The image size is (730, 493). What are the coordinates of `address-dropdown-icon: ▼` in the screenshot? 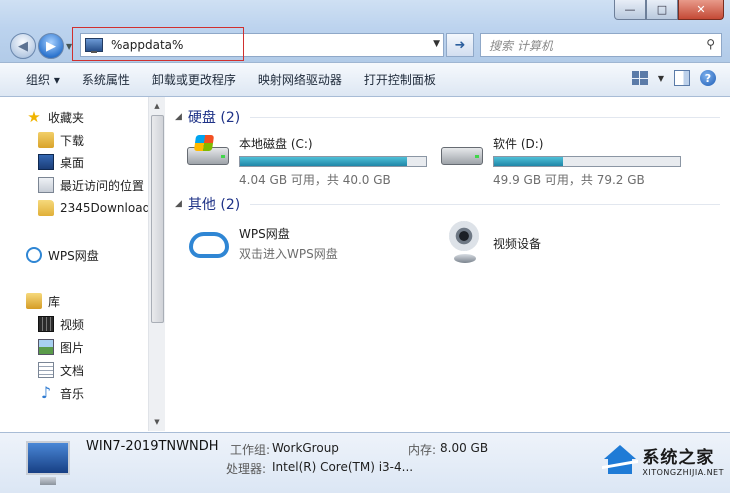 It's located at (436, 44).